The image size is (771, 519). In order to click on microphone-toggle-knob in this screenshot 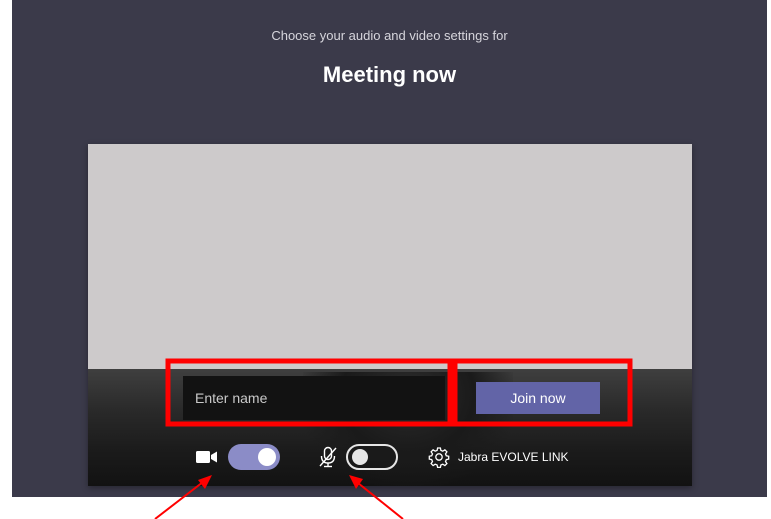, I will do `click(360, 457)`.